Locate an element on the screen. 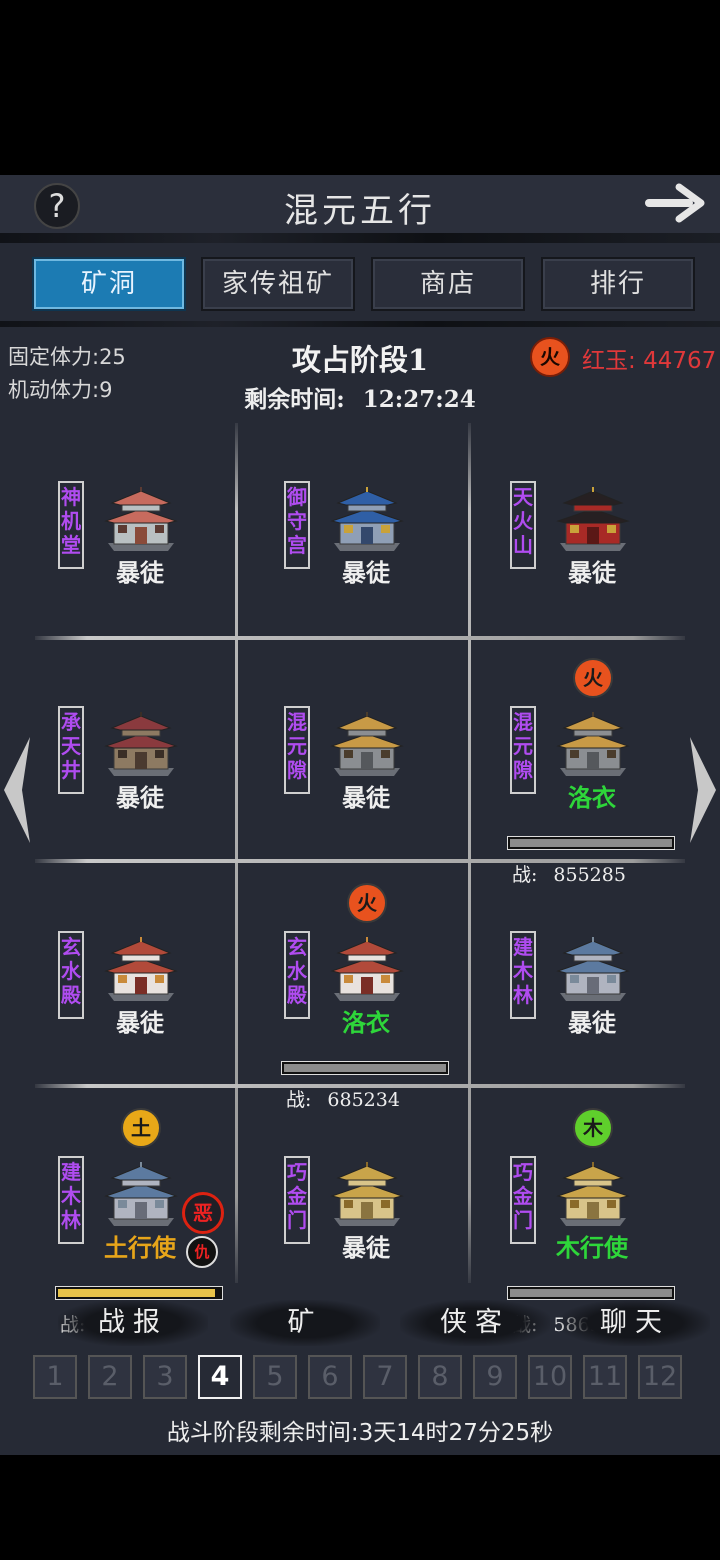  battle-report-button: 战报 is located at coordinates (133, 1323).